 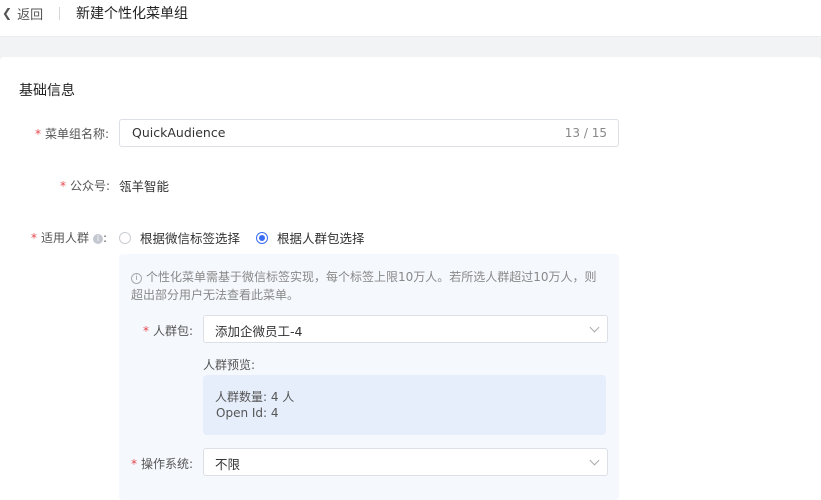 What do you see at coordinates (59, 13) in the screenshot?
I see `header-divider` at bounding box center [59, 13].